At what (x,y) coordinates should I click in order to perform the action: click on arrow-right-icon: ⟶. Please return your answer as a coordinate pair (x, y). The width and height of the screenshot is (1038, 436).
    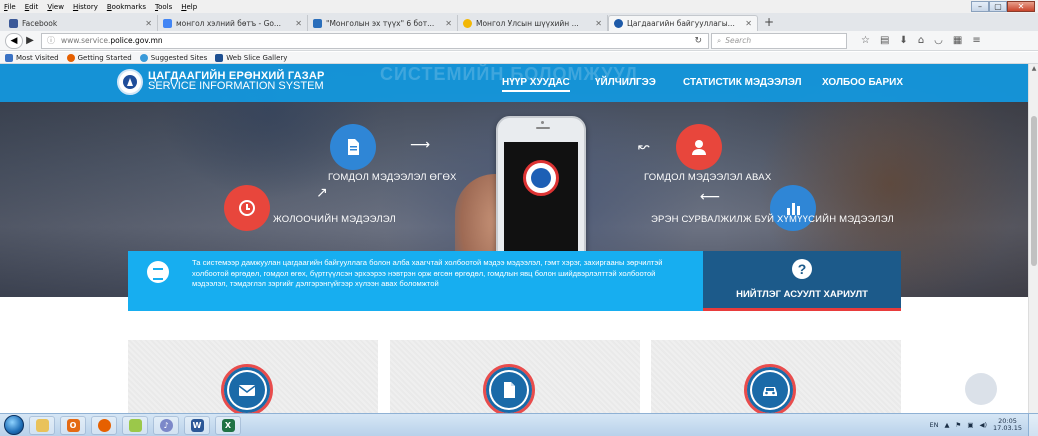
    Looking at the image, I should click on (420, 145).